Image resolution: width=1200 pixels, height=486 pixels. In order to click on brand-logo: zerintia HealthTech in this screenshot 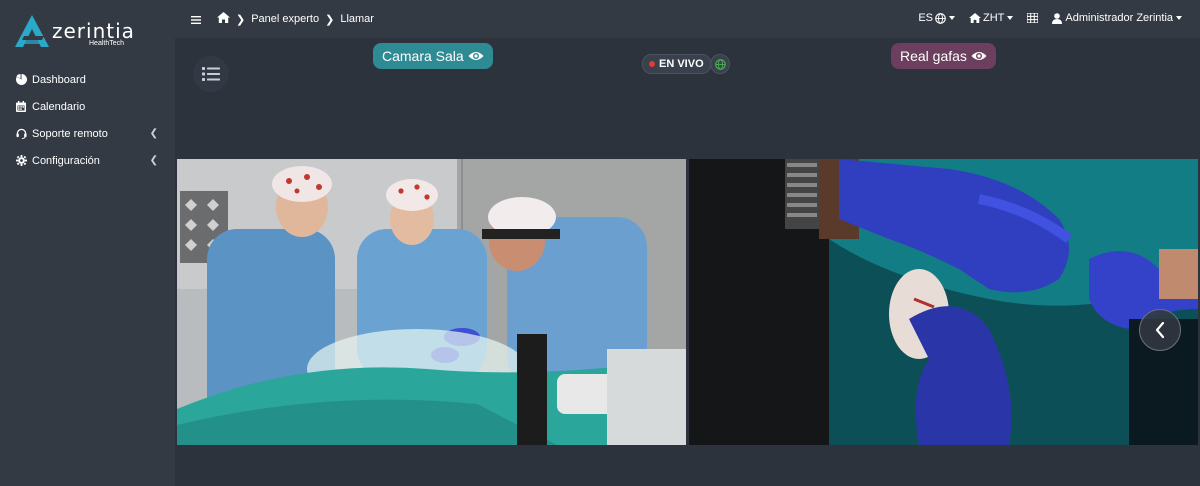, I will do `click(89, 32)`.